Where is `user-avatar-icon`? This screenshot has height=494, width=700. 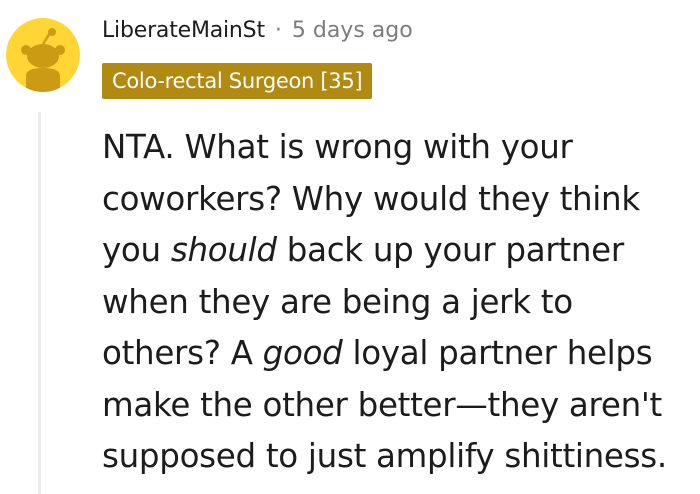 user-avatar-icon is located at coordinates (43, 55).